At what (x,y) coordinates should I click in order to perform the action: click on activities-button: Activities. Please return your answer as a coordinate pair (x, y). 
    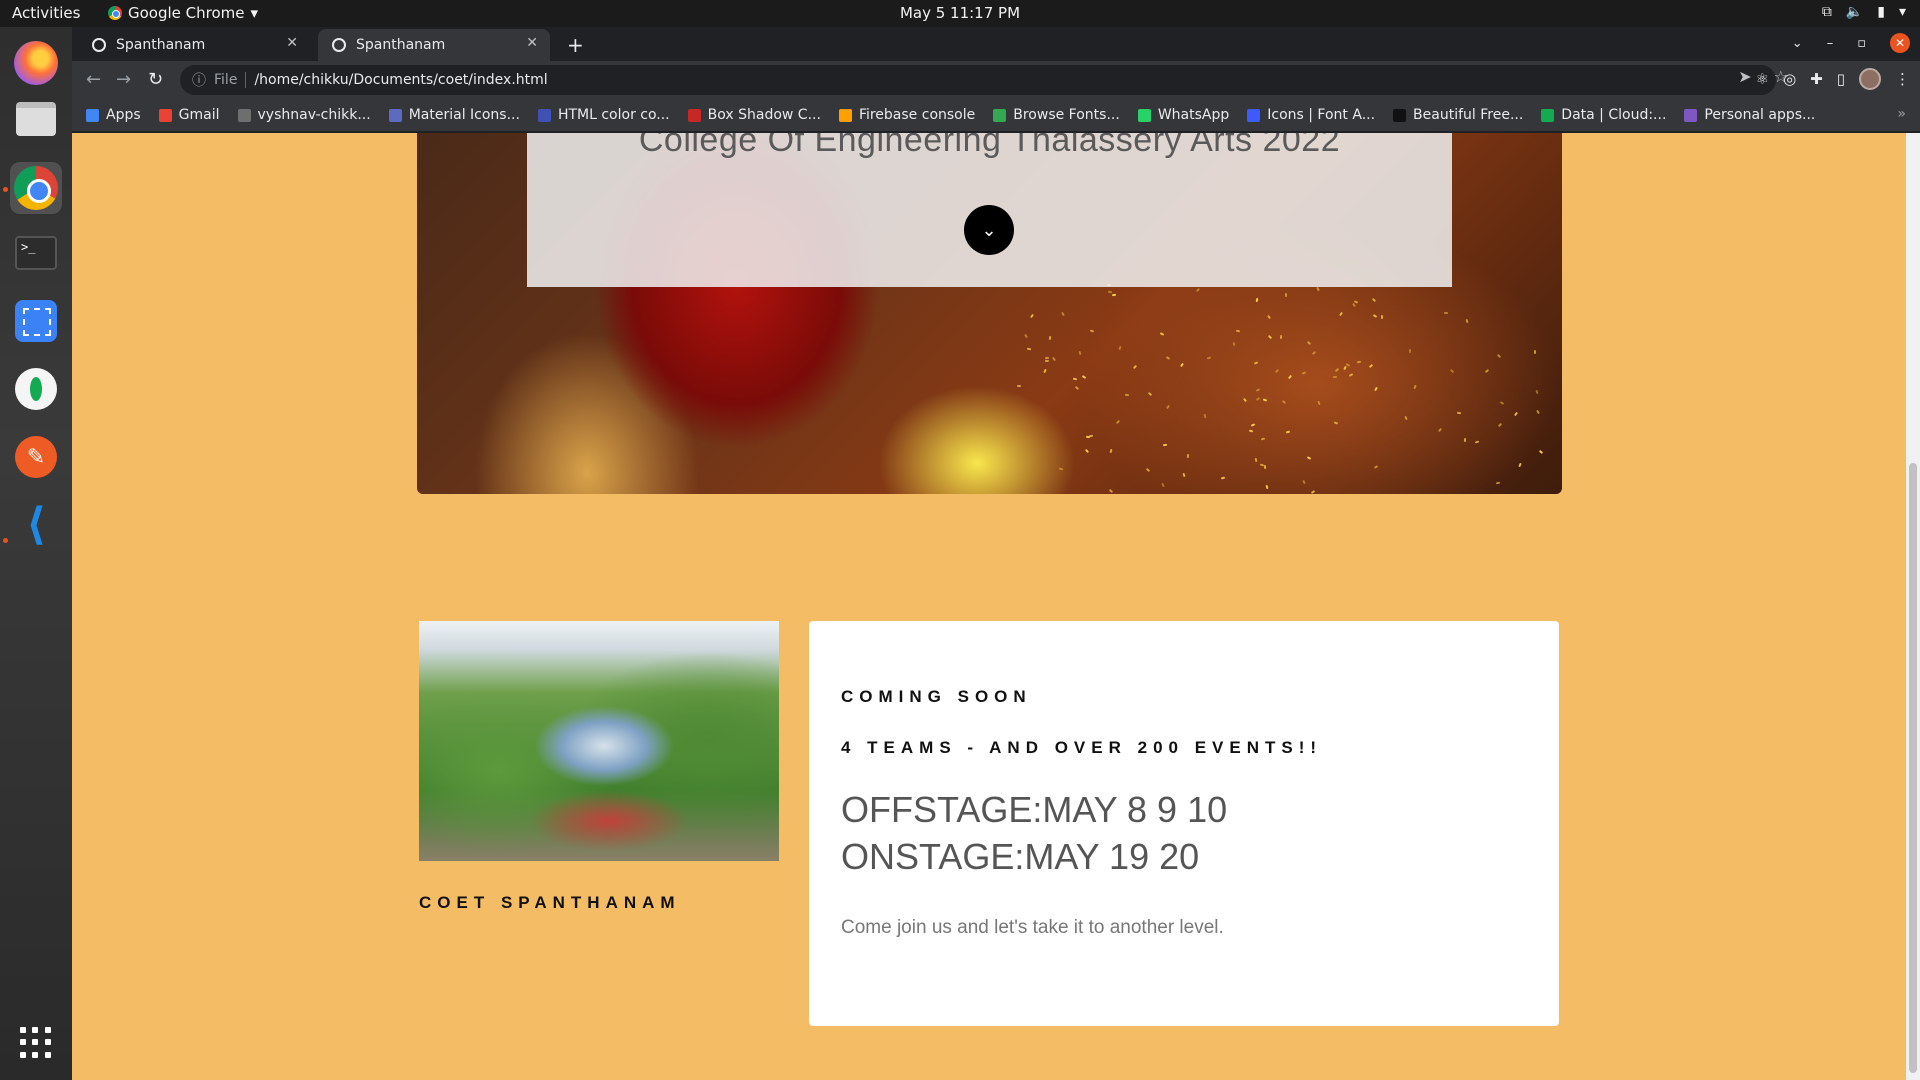
    Looking at the image, I should click on (46, 13).